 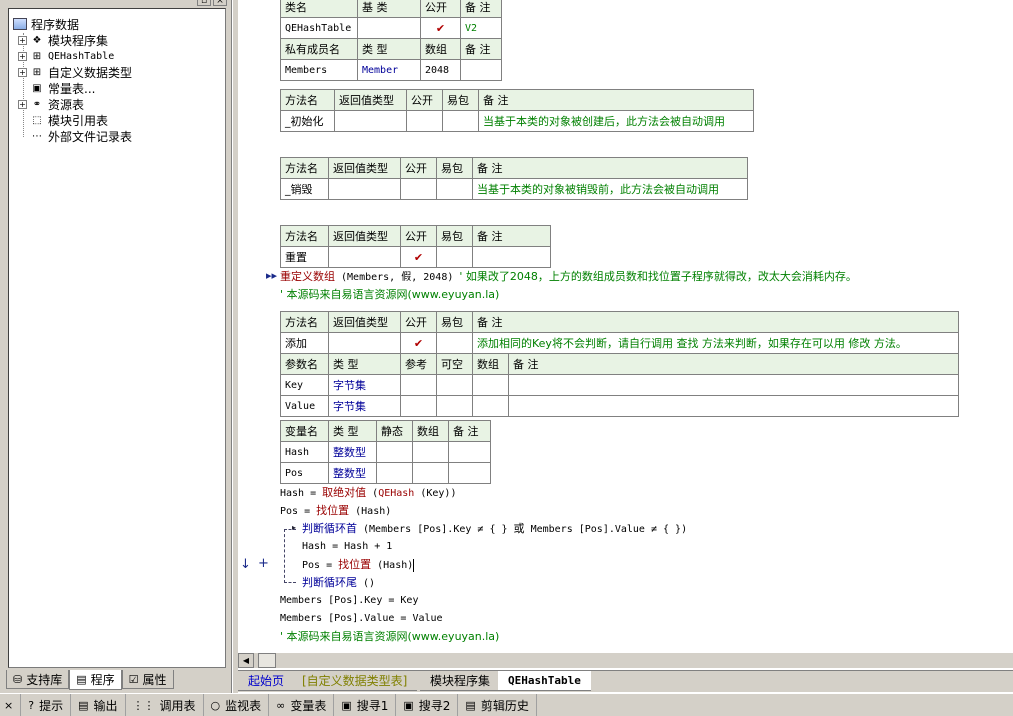 What do you see at coordinates (51, 104) in the screenshot?
I see `tree-item-resource: + ⚭ 资源表` at bounding box center [51, 104].